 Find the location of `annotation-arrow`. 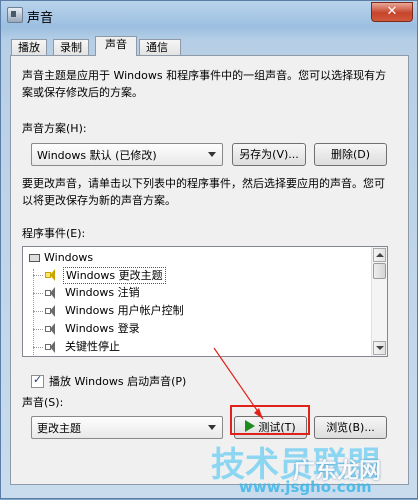

annotation-arrow is located at coordinates (238, 383).